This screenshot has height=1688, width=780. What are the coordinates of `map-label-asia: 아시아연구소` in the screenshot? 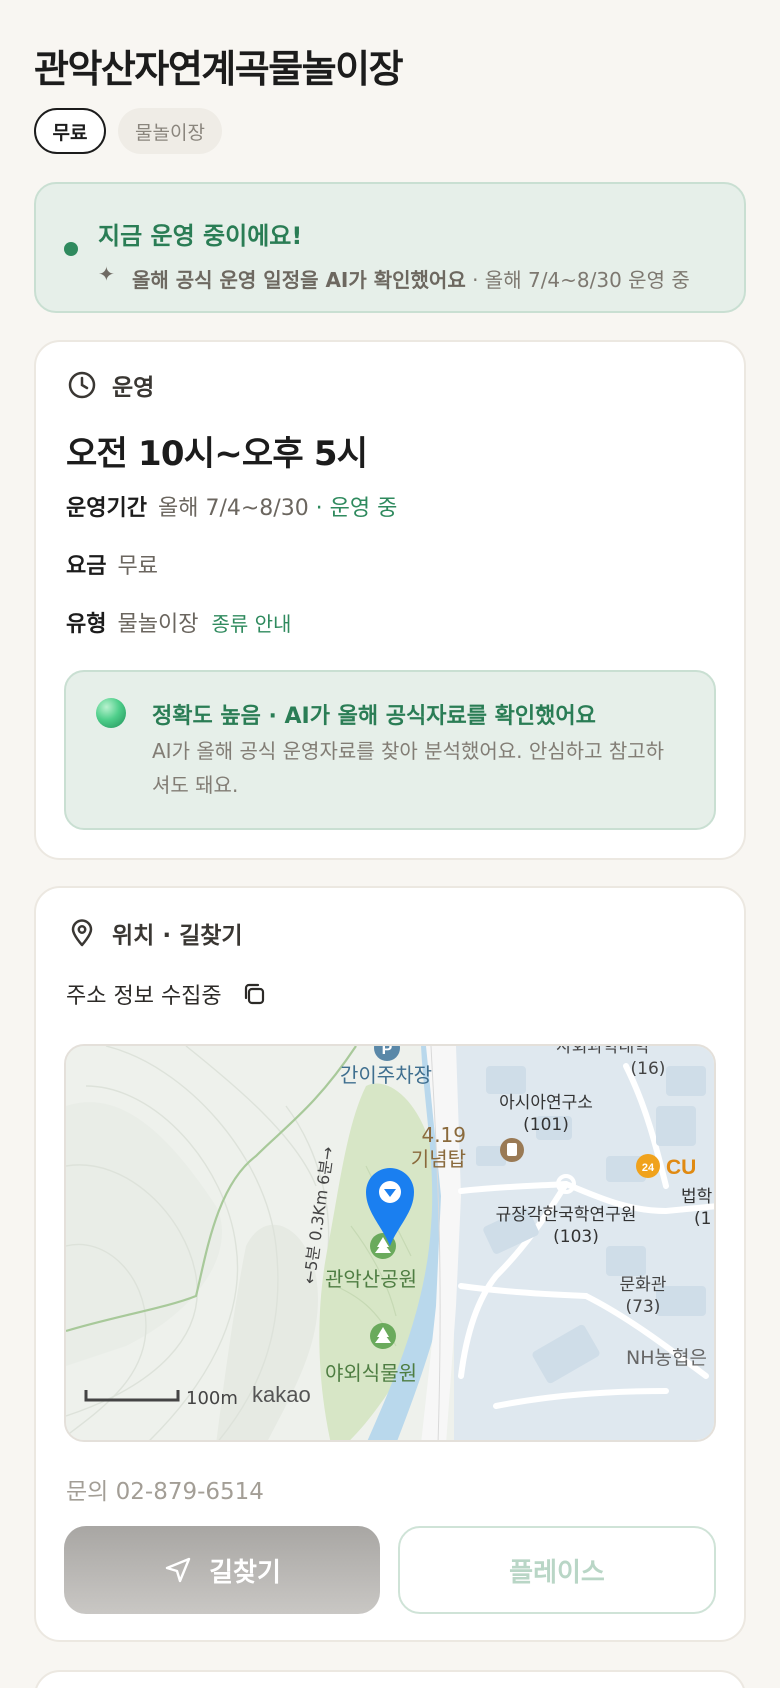 It's located at (546, 1103).